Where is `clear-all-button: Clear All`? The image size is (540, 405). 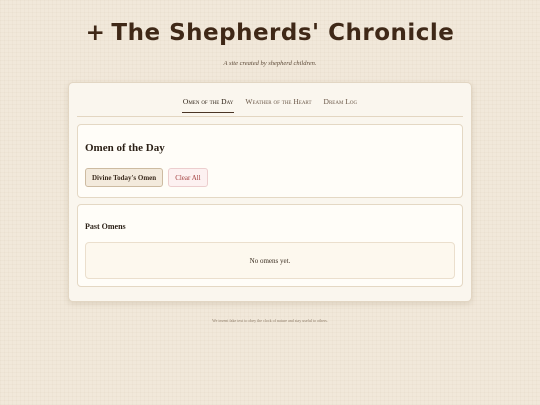 clear-all-button: Clear All is located at coordinates (188, 177).